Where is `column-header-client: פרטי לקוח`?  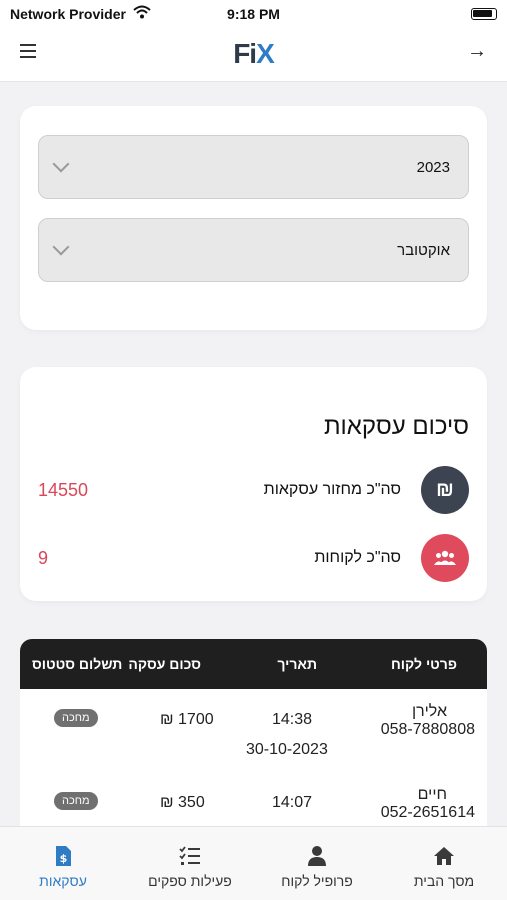
column-header-client: פרטי לקוח is located at coordinates (424, 664).